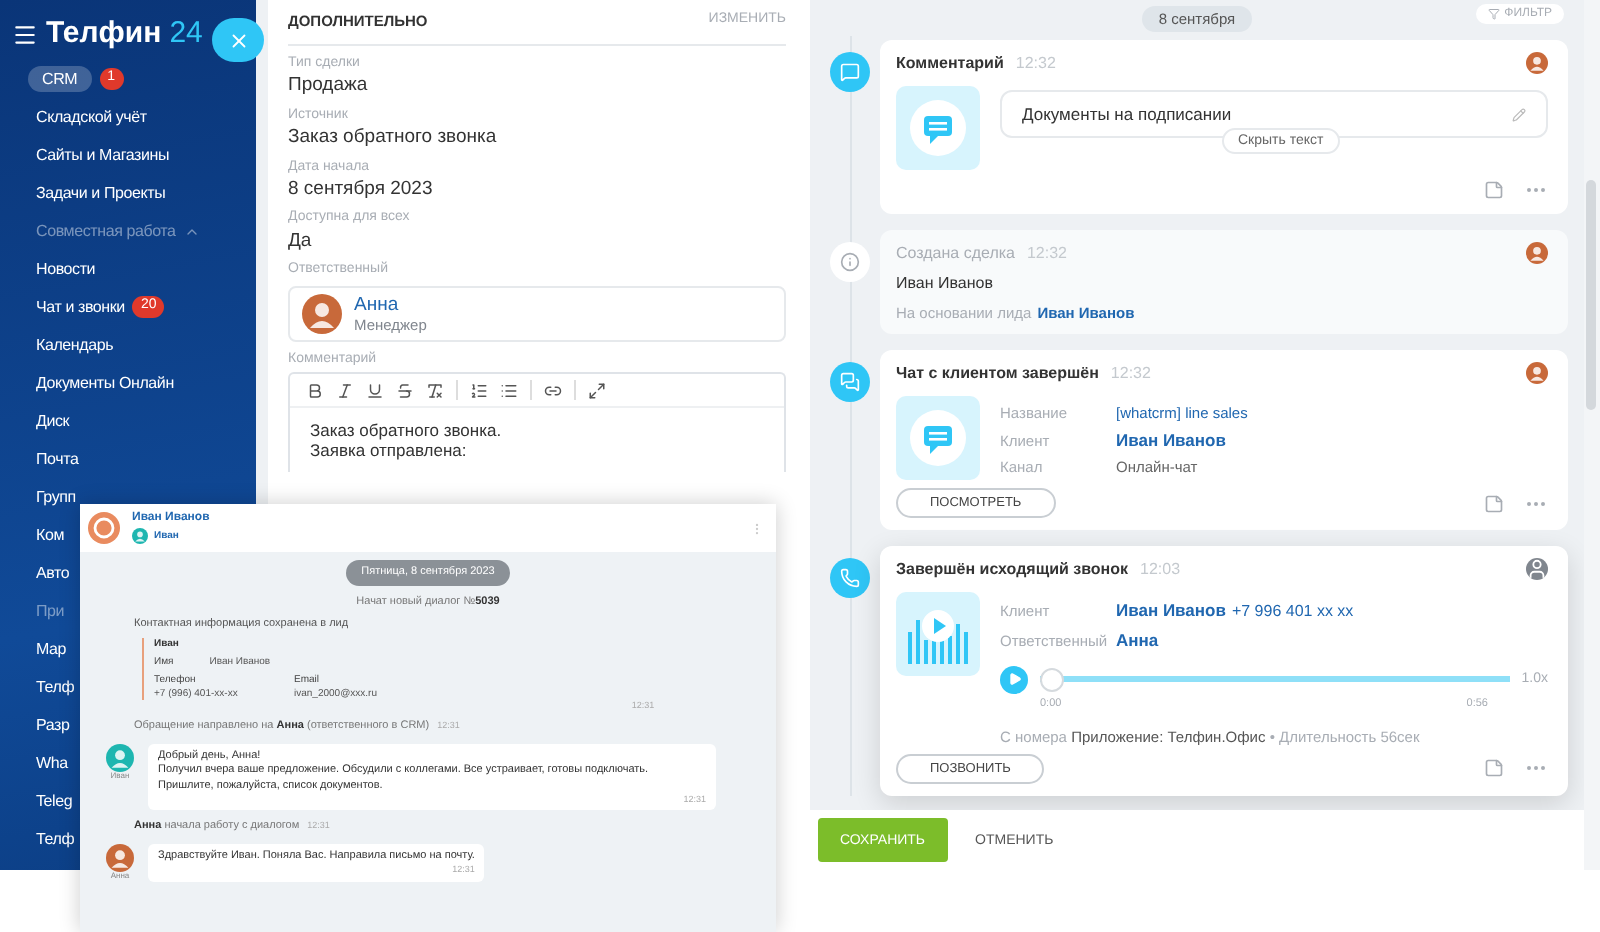  I want to click on comment-line: Заказ обратного звонка., so click(407, 430).